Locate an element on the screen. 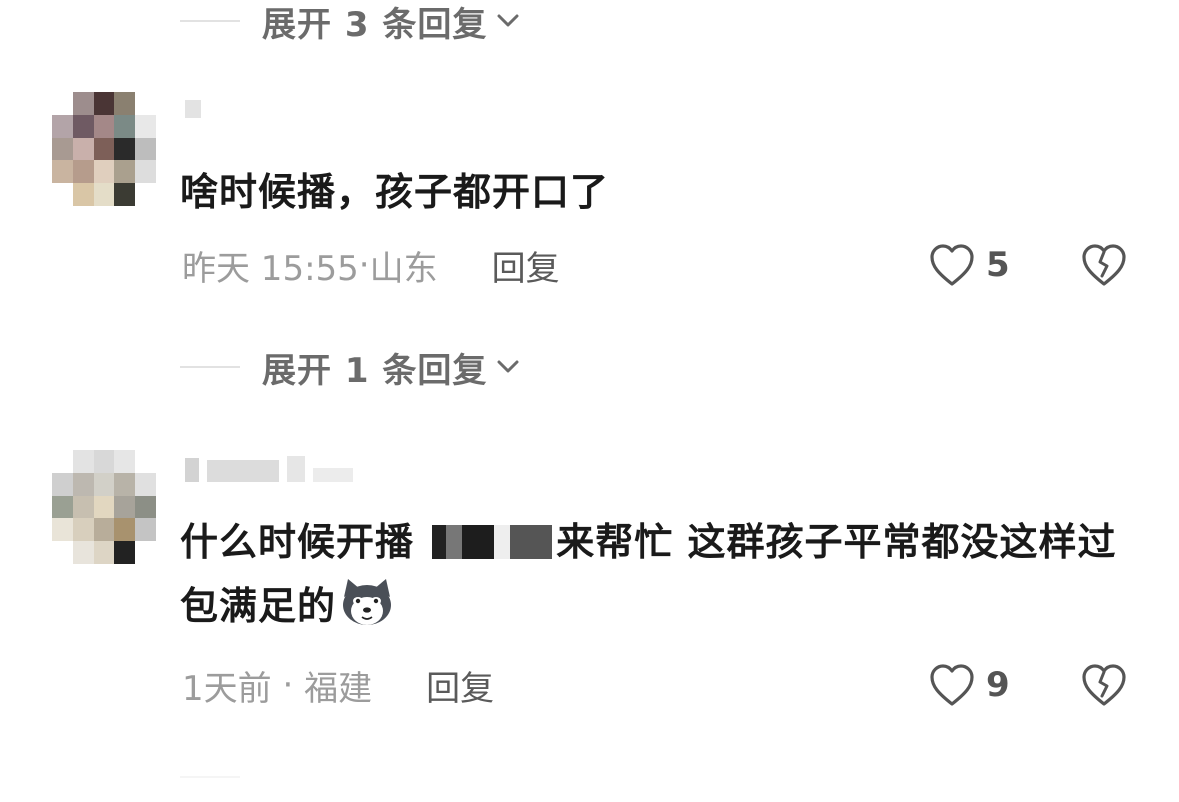 The width and height of the screenshot is (1179, 802). comment-meta: 1天前 · 福建 回复 is located at coordinates (338, 685).